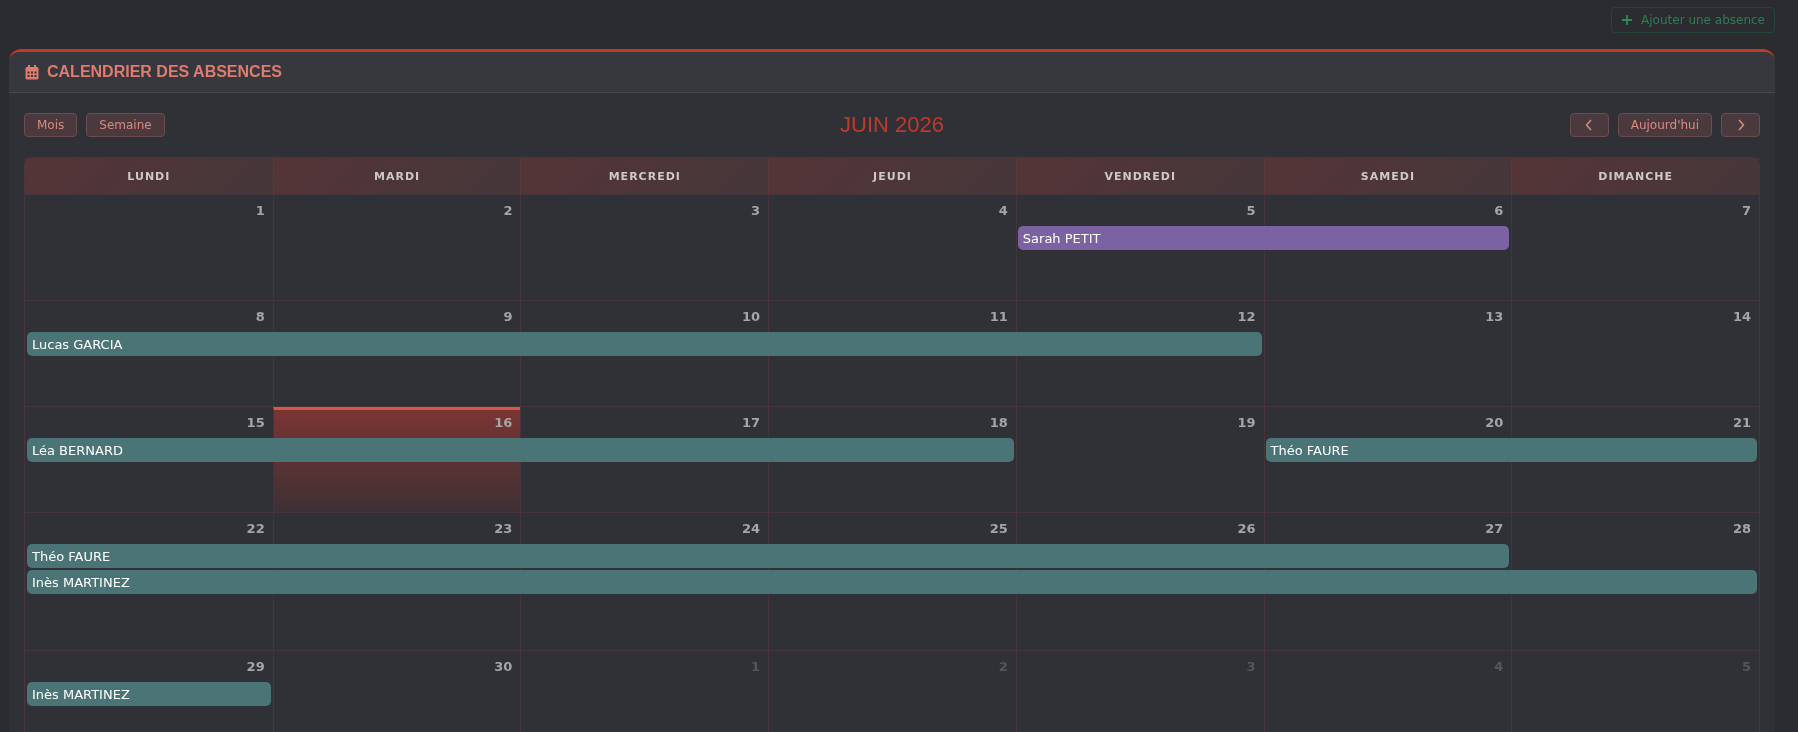  What do you see at coordinates (508, 316) in the screenshot?
I see `day-number: 9` at bounding box center [508, 316].